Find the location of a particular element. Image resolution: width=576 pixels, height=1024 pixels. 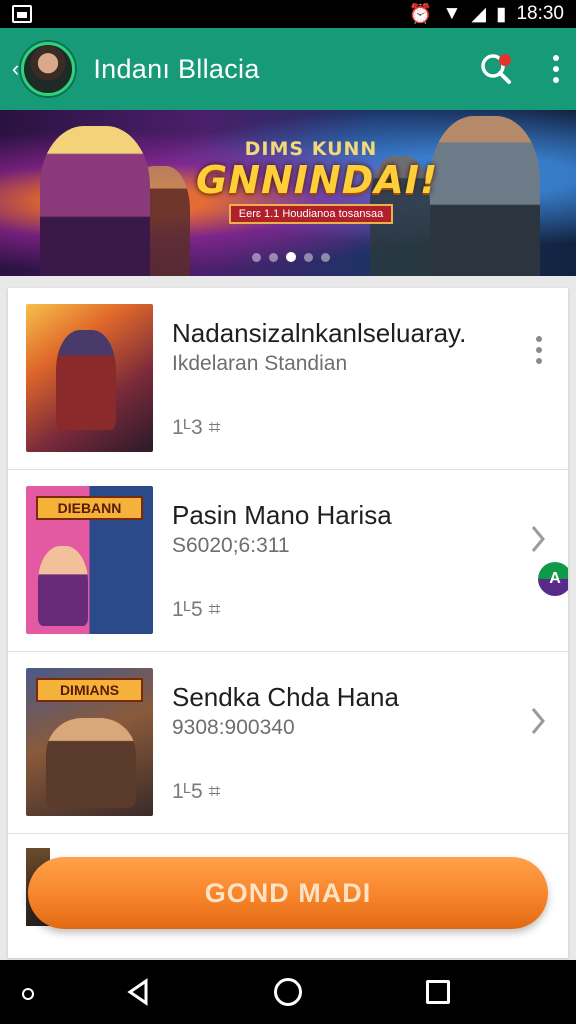

search-icon is located at coordinates (496, 69).